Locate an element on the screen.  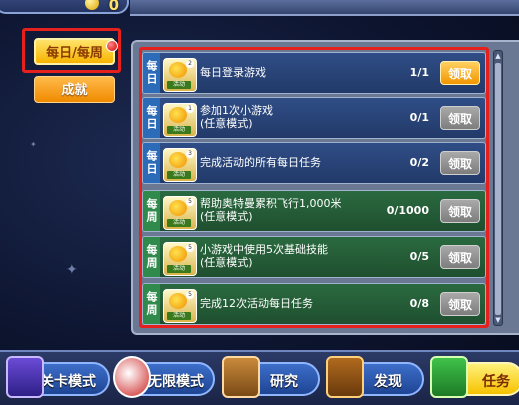
nav-discover-label: 发现 is located at coordinates (388, 382).